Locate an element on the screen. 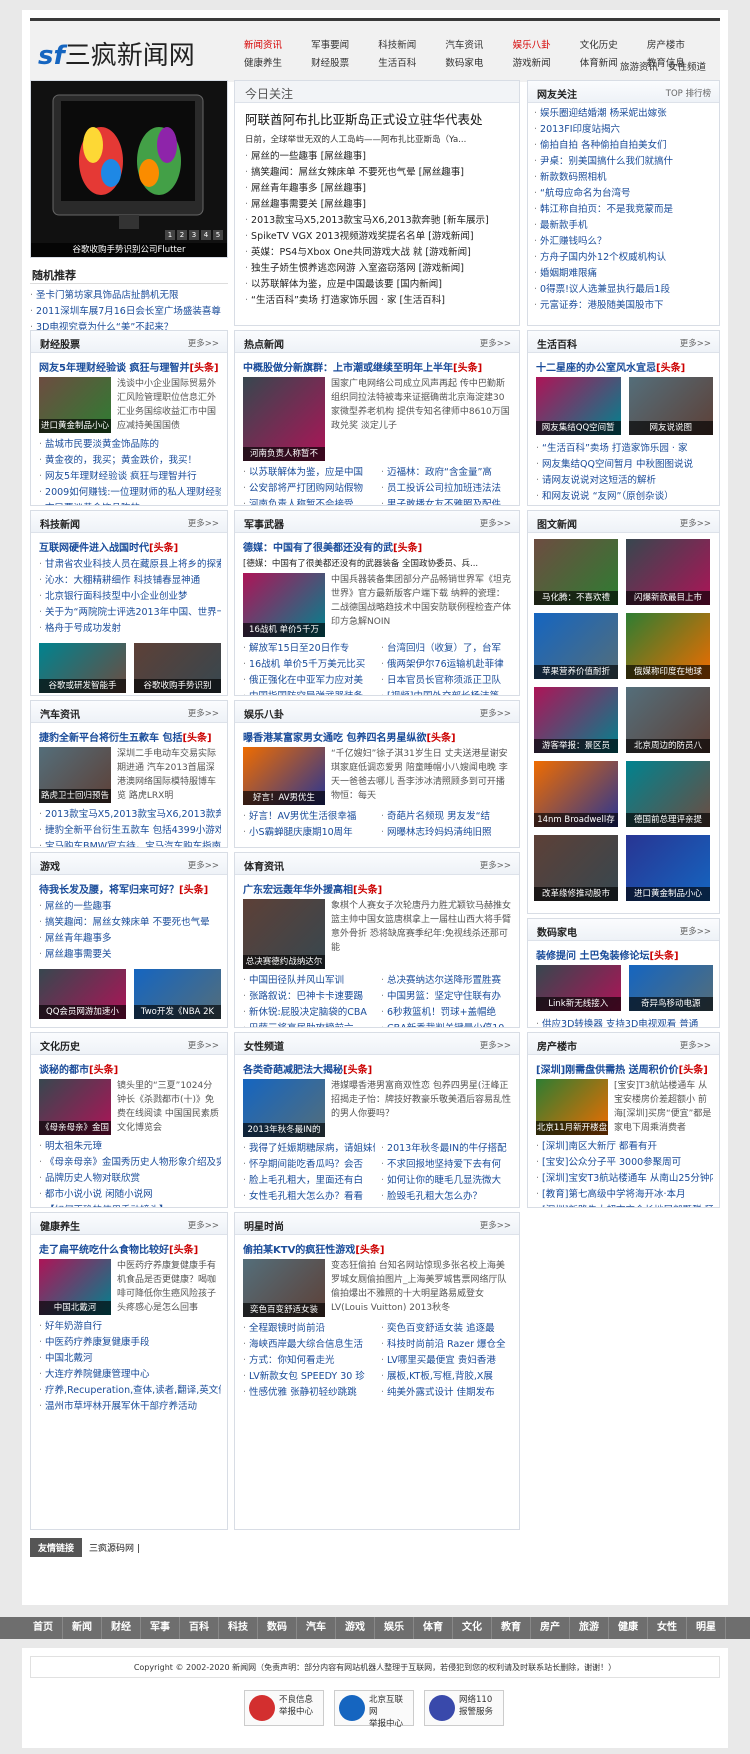 The image size is (750, 1754). footer-nav-item: 汽车 is located at coordinates (316, 1628).